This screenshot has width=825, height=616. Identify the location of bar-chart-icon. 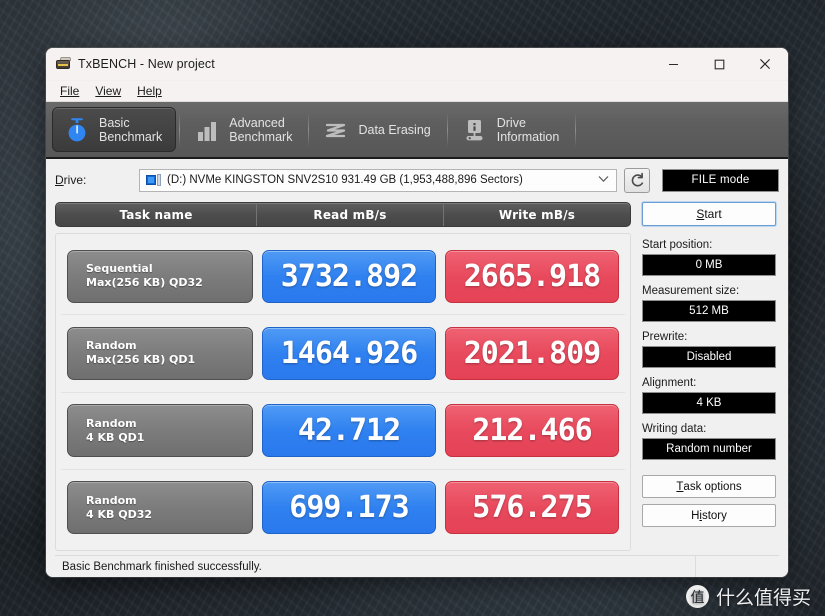
(207, 130).